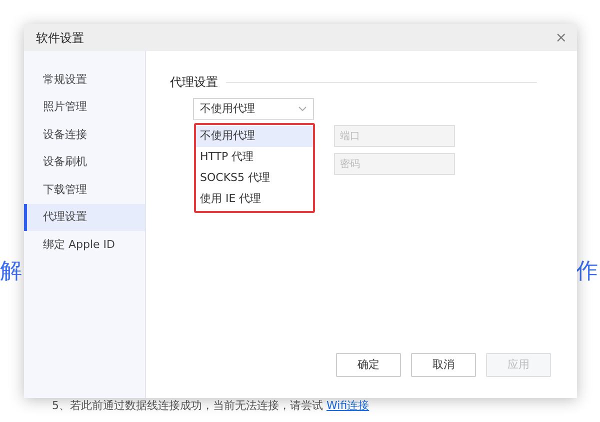  What do you see at coordinates (254, 178) in the screenshot?
I see `dropdown-option: SOCKS5 代理` at bounding box center [254, 178].